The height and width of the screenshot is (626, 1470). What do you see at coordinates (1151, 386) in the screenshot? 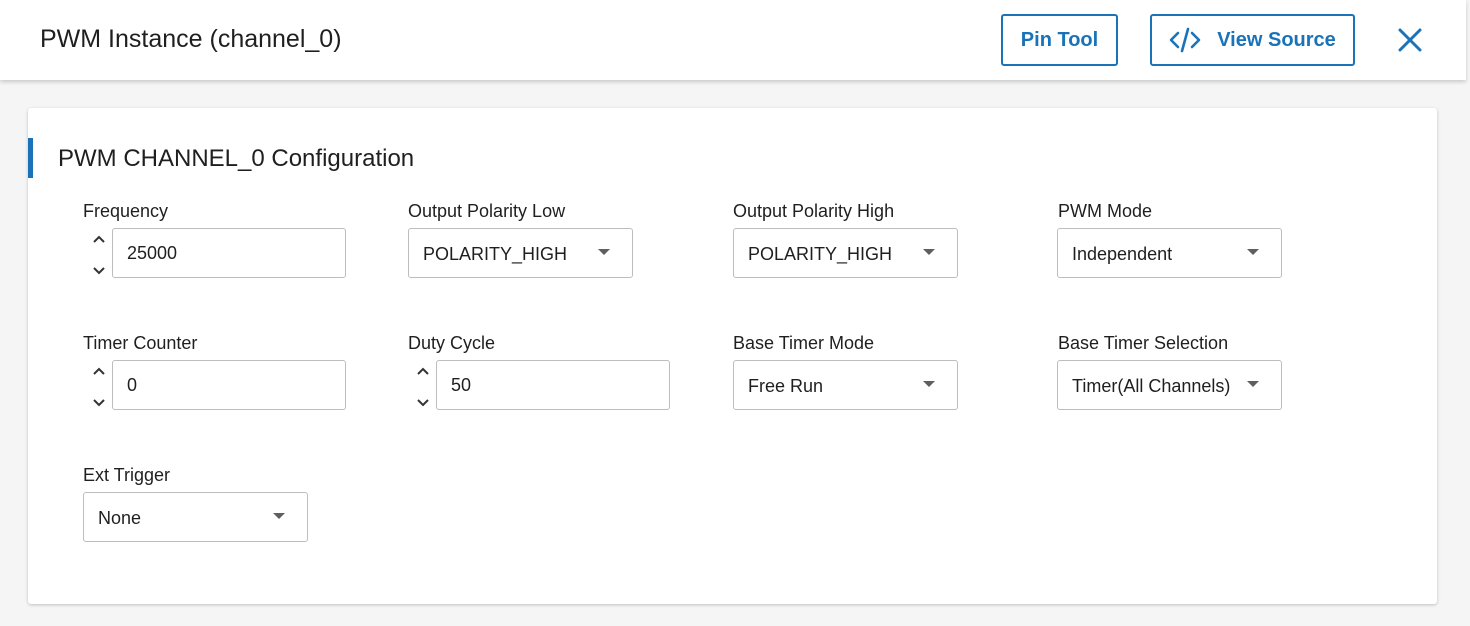
I see `base-timer-selection-value: Timer(All Channels)` at bounding box center [1151, 386].